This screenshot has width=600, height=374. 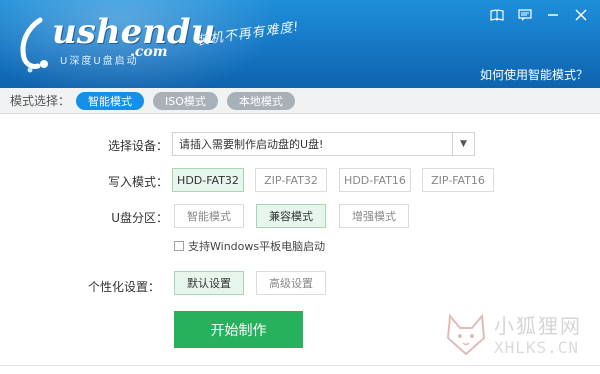 I want to click on windows-tablet-option: 支持Windows平板电脑启动, so click(x=249, y=246).